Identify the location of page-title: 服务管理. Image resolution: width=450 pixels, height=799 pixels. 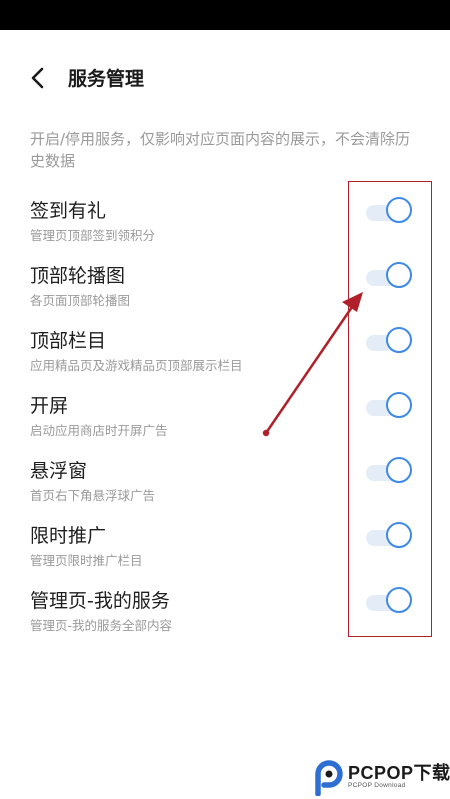
(106, 79).